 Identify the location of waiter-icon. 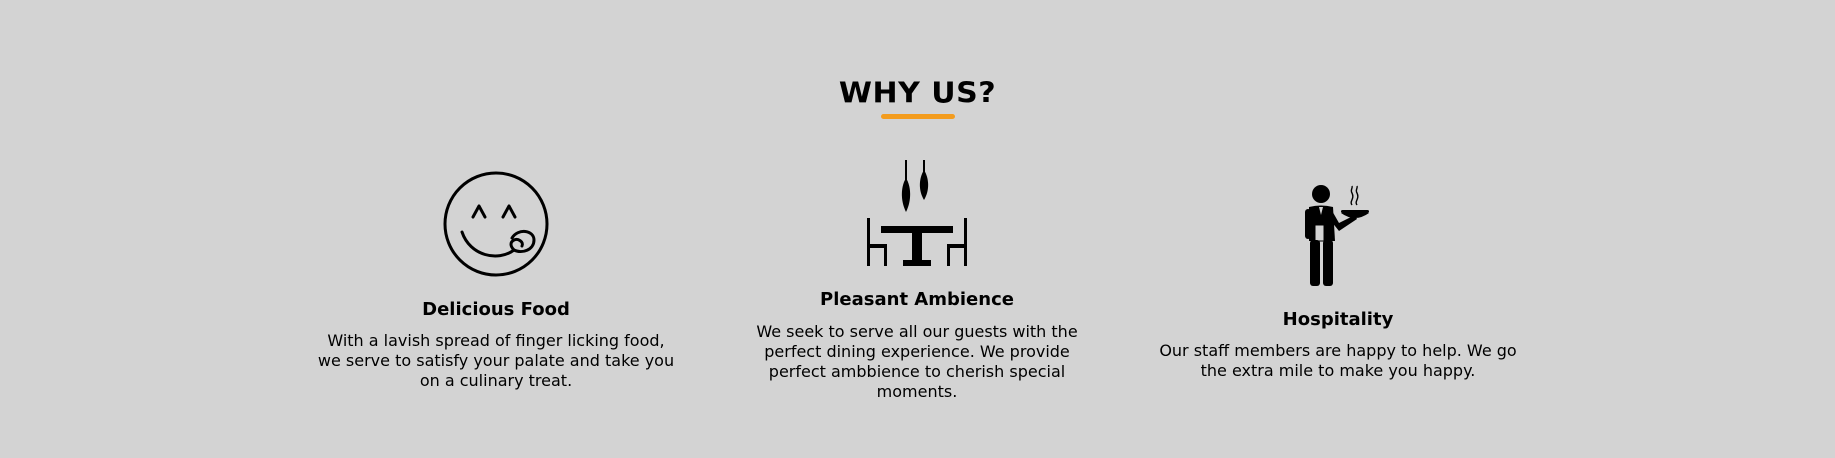
(1337, 235).